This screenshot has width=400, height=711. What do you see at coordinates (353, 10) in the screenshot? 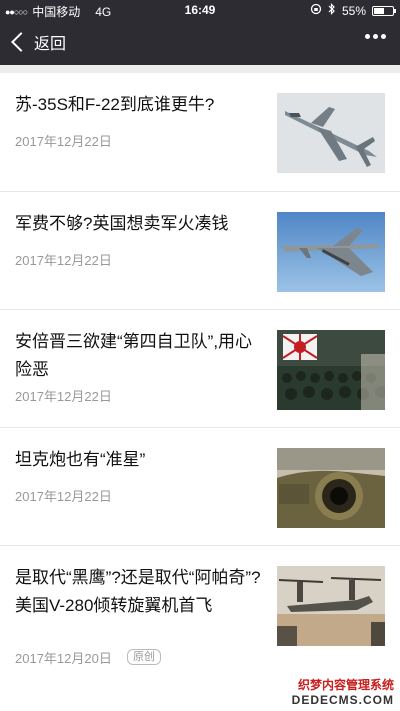
I see `battery-percent: 55%` at bounding box center [353, 10].